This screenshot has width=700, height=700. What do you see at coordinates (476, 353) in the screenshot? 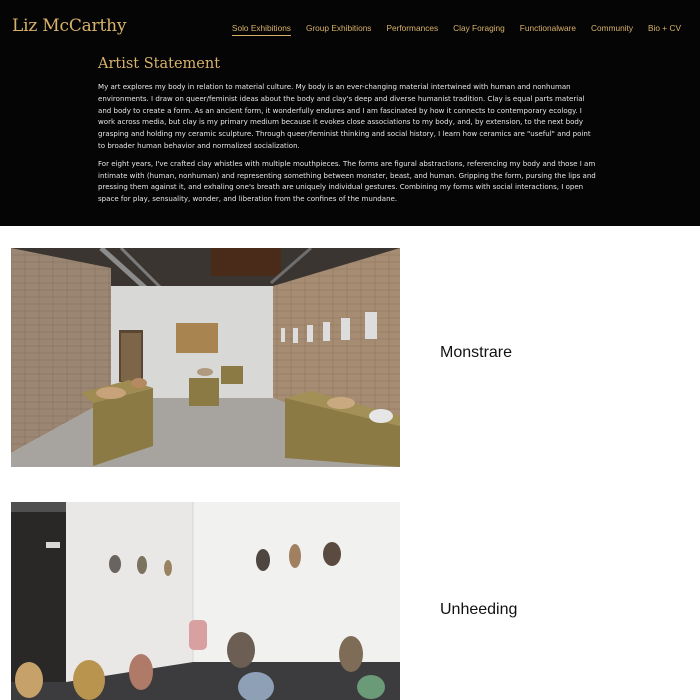
I see `exhibition-title: Monstrare` at bounding box center [476, 353].